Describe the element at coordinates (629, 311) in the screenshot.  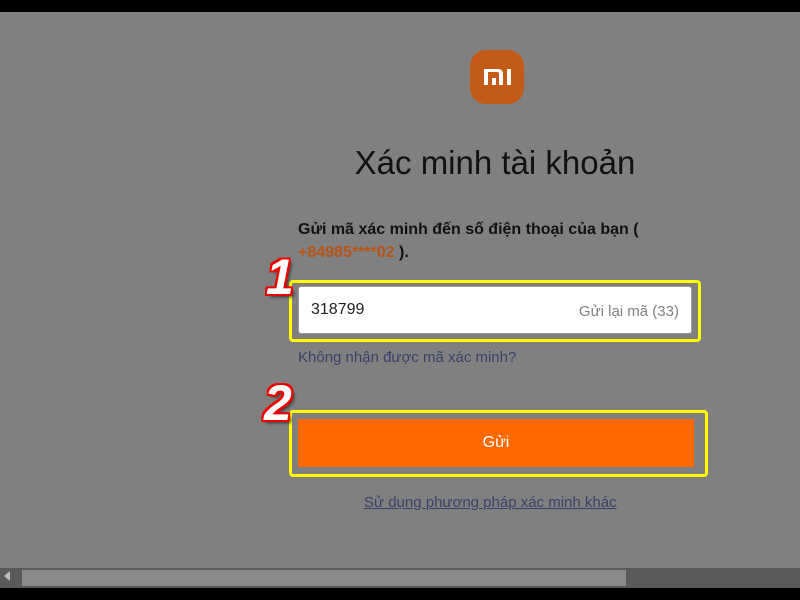
I see `resend-code-button: Gửi lại mã (33)` at that location.